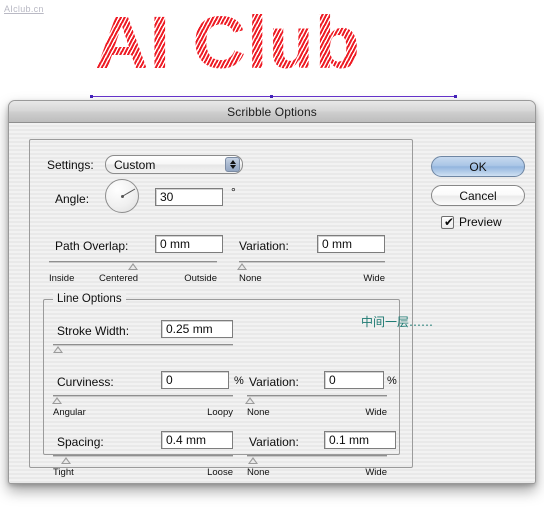 Image resolution: width=544 pixels, height=511 pixels. What do you see at coordinates (258, 472) in the screenshot?
I see `spacing-variation-tick-left: None` at bounding box center [258, 472].